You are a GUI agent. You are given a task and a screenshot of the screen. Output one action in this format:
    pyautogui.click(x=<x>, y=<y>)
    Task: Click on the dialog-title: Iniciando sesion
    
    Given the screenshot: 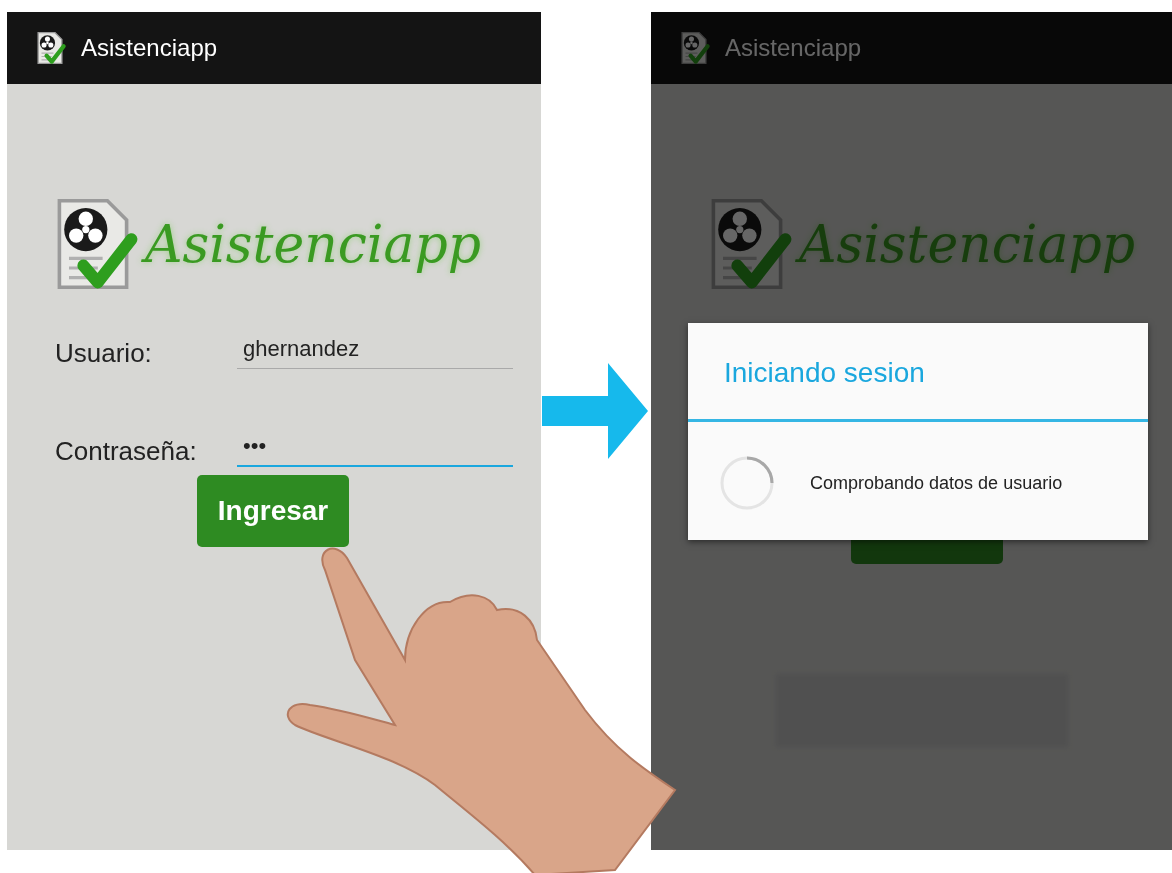 What is the action you would take?
    pyautogui.click(x=918, y=372)
    